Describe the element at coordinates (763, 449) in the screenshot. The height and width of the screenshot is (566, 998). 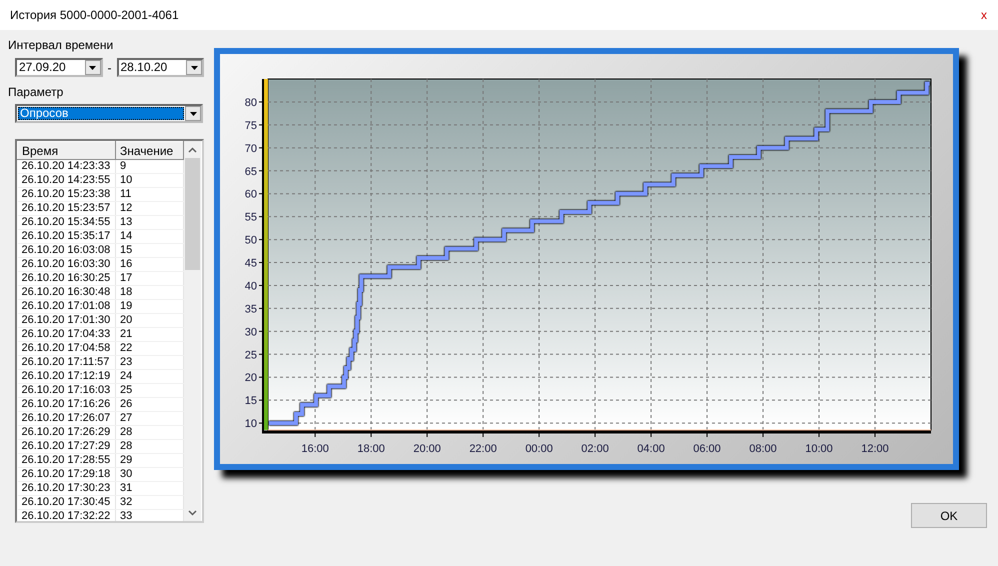
I see `tick-label: 08:00` at that location.